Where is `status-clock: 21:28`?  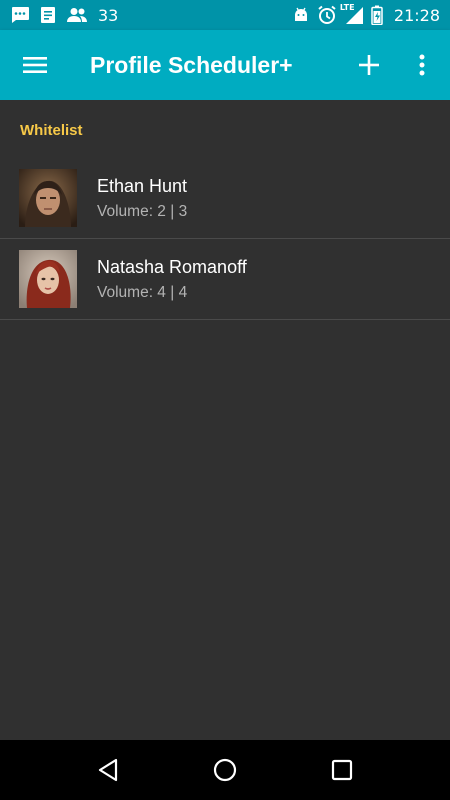
status-clock: 21:28 is located at coordinates (416, 15).